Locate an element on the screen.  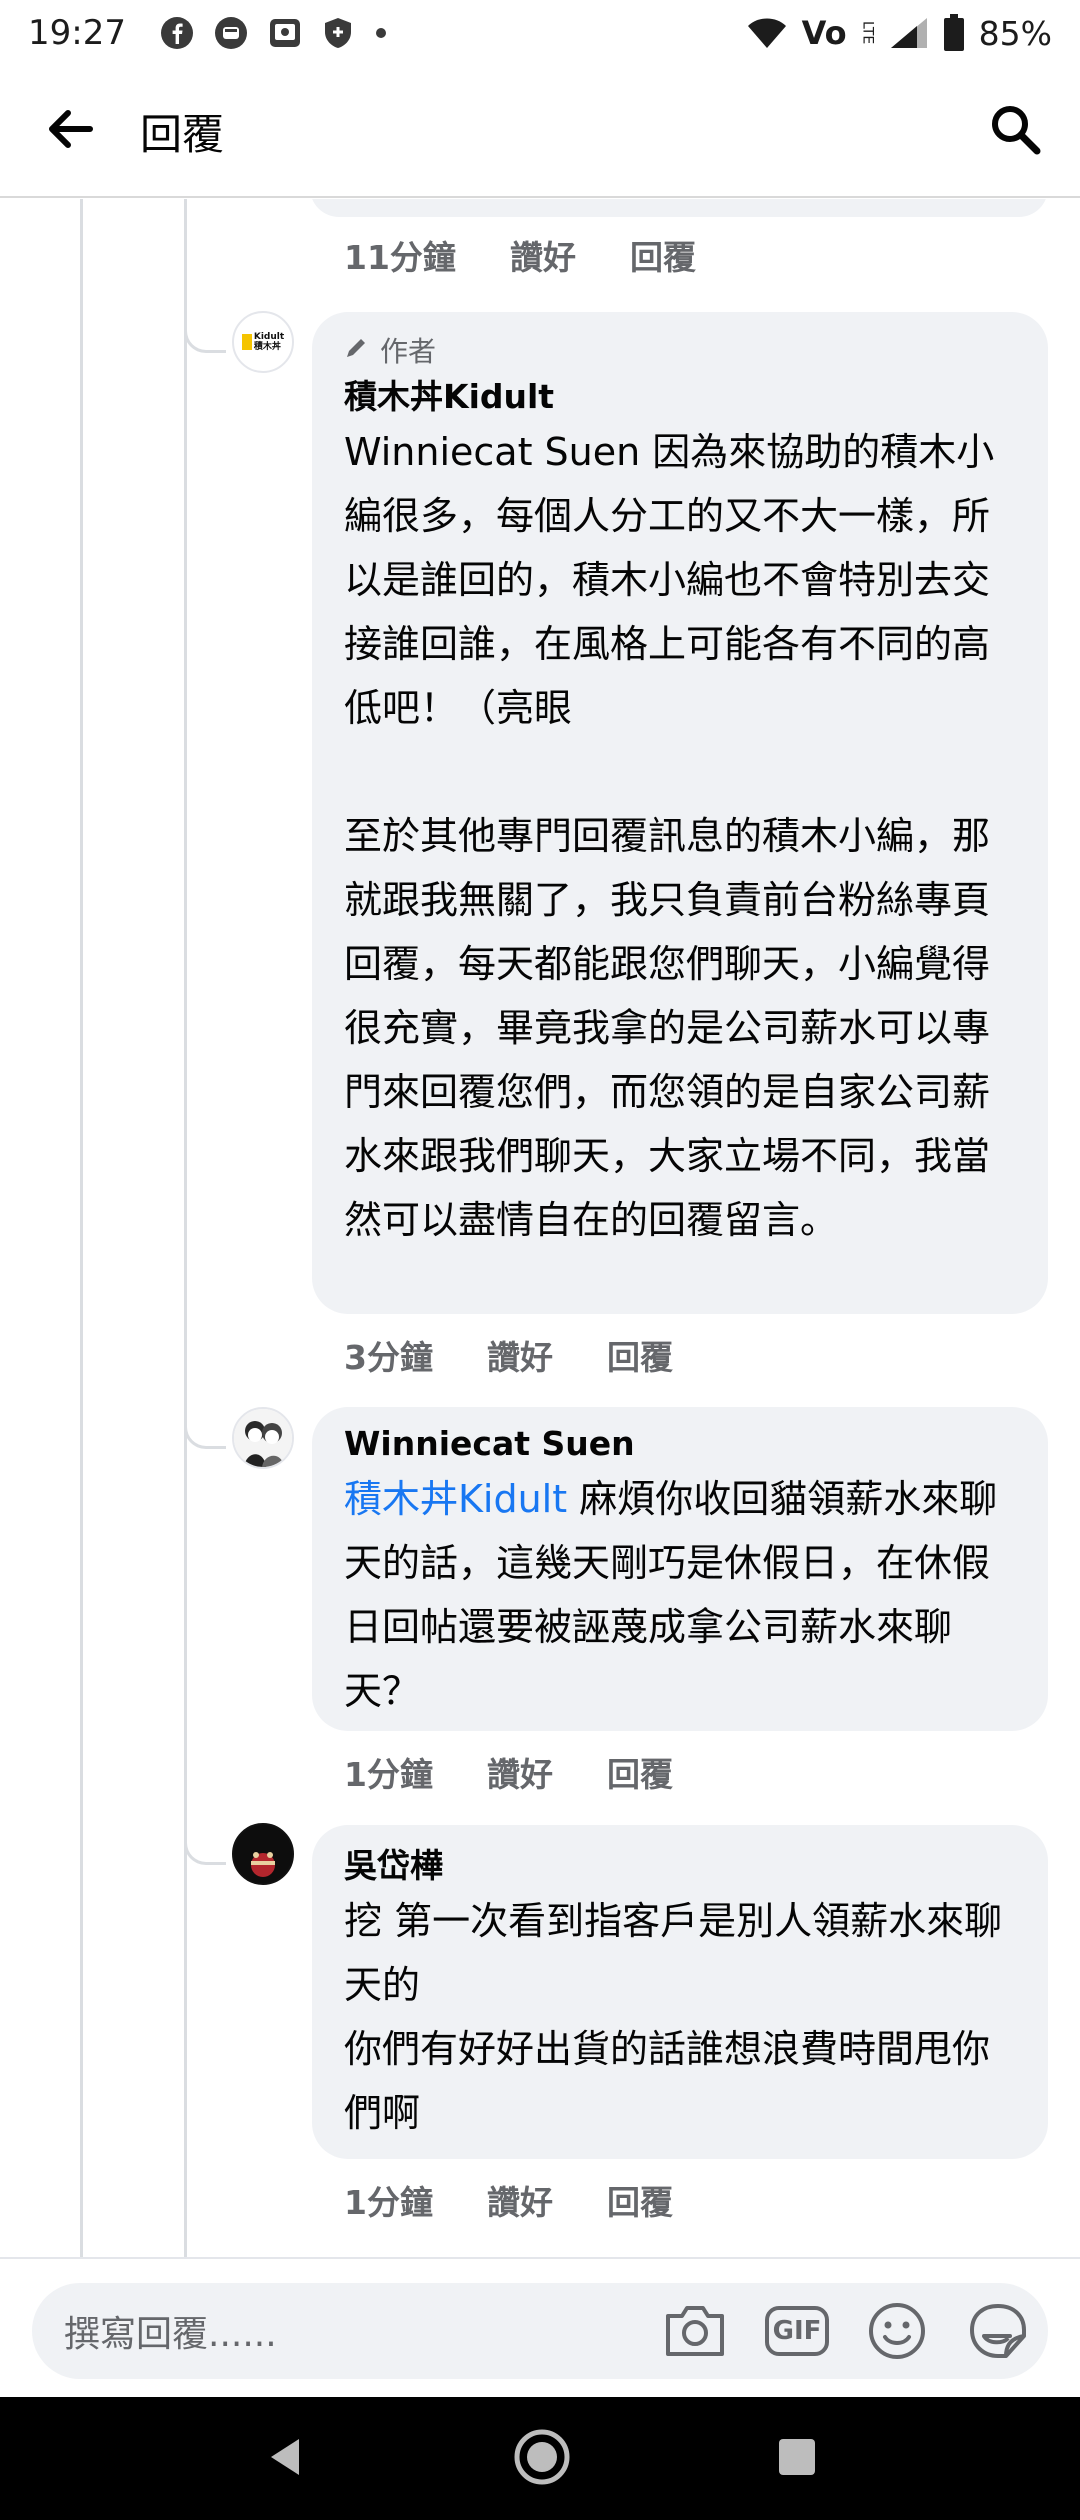
comment-actions: 3分鐘 讚好 回覆 is located at coordinates (535, 1355).